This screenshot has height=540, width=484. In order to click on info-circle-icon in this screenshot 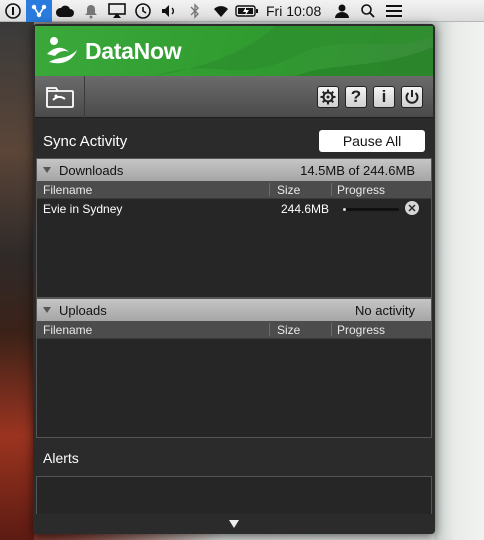, I will do `click(13, 11)`.